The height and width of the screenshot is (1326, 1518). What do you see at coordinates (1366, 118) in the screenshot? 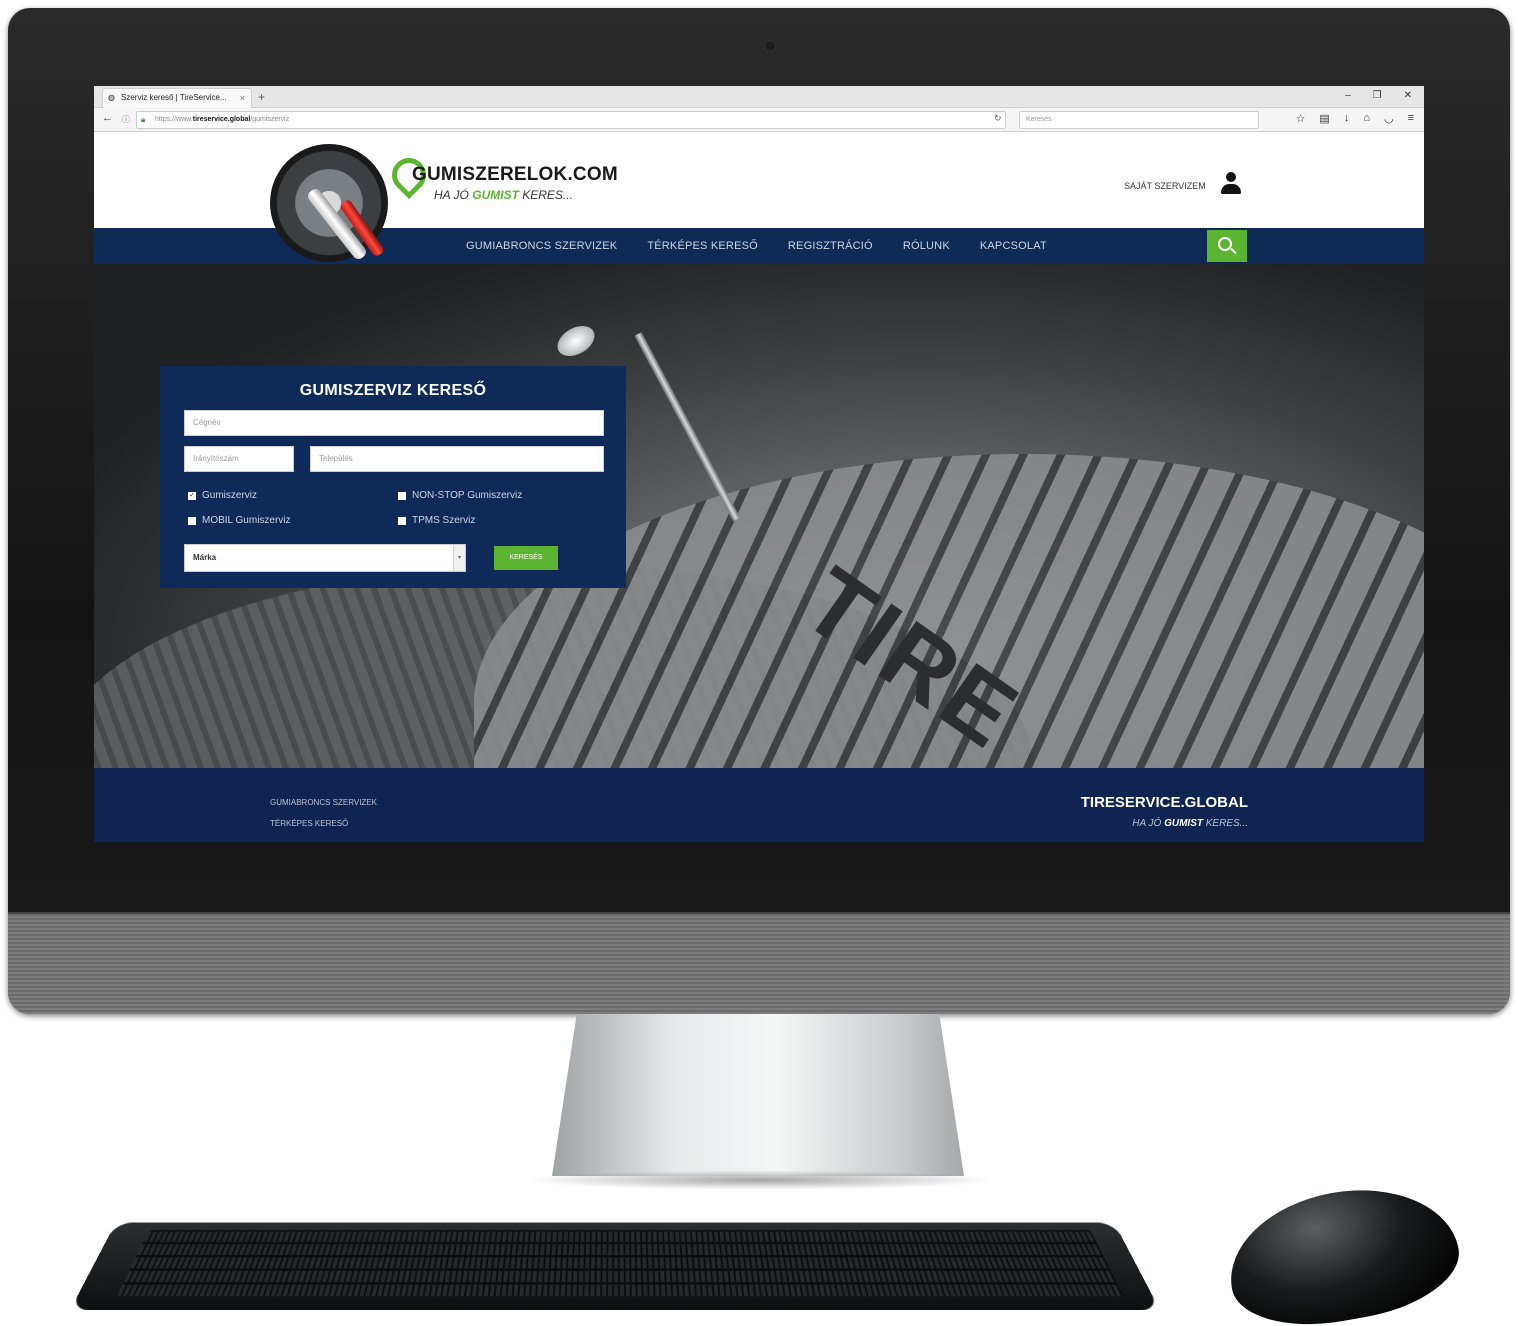
I see `home-icon: ⌂` at bounding box center [1366, 118].